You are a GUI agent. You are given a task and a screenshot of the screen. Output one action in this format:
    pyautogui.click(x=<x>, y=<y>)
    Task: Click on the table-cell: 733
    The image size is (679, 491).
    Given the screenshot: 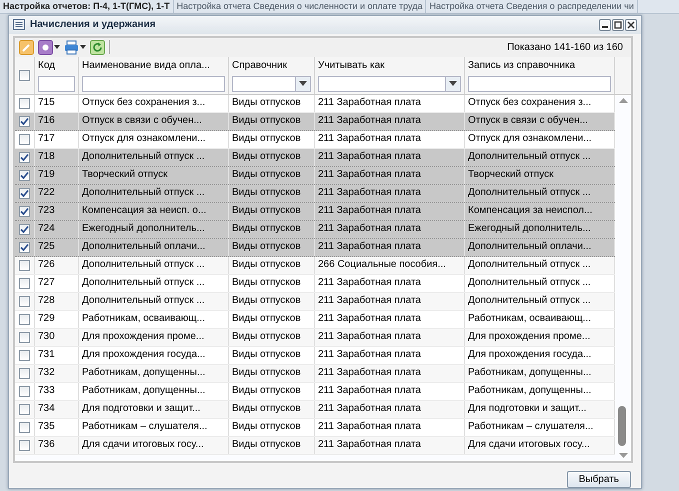 What is the action you would take?
    pyautogui.click(x=57, y=391)
    